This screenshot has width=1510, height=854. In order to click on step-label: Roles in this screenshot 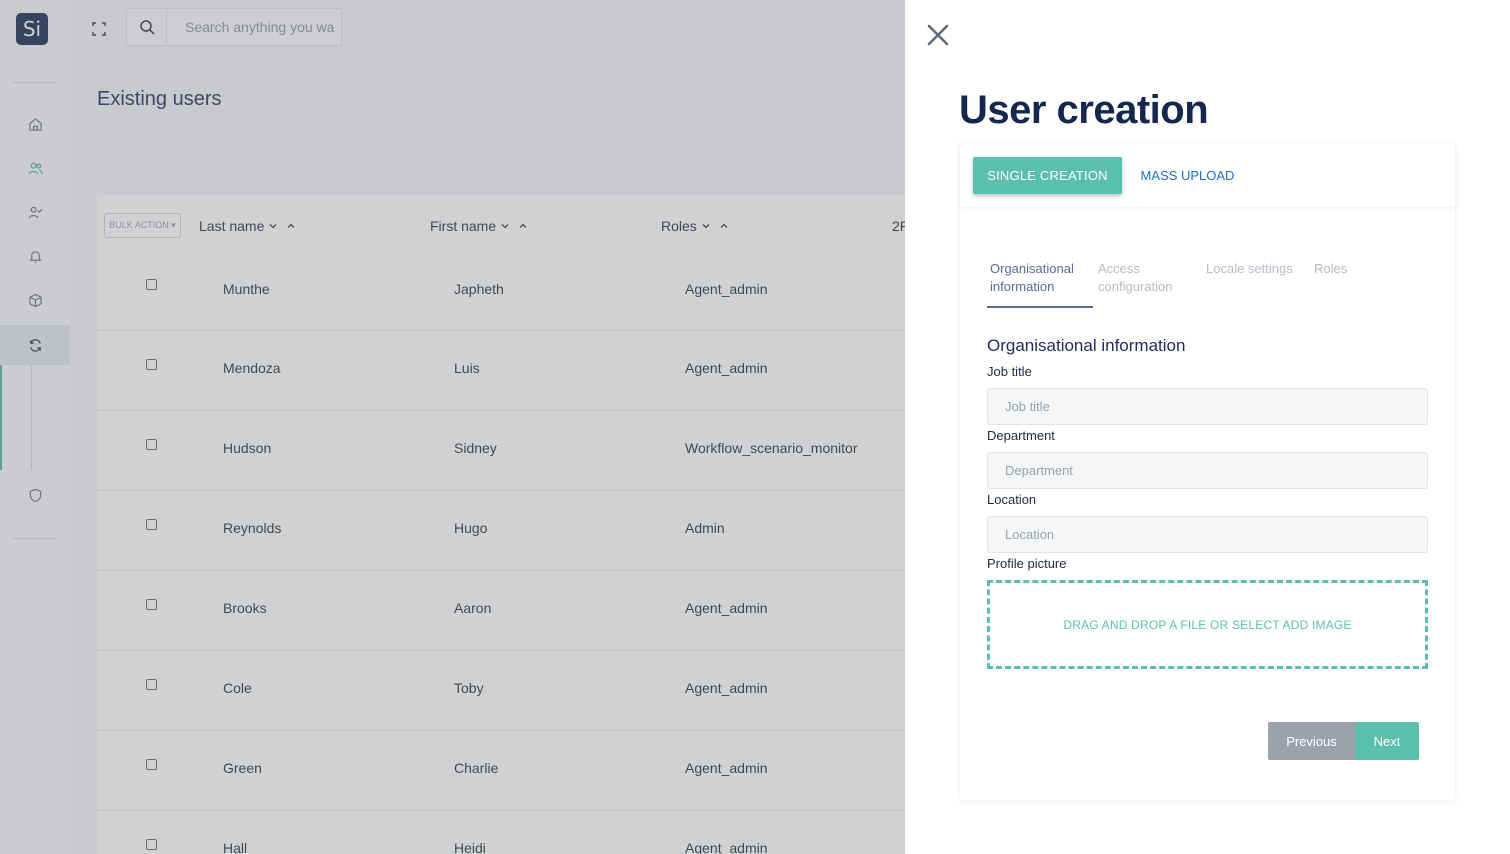, I will do `click(1331, 268)`.